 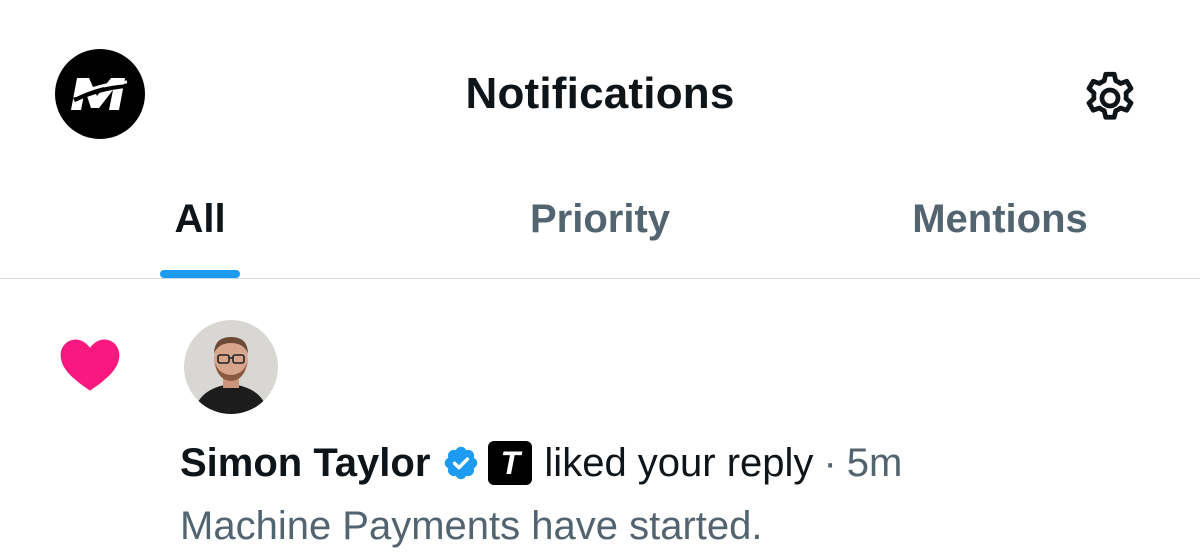 What do you see at coordinates (874, 462) in the screenshot?
I see `timestamp: 5m` at bounding box center [874, 462].